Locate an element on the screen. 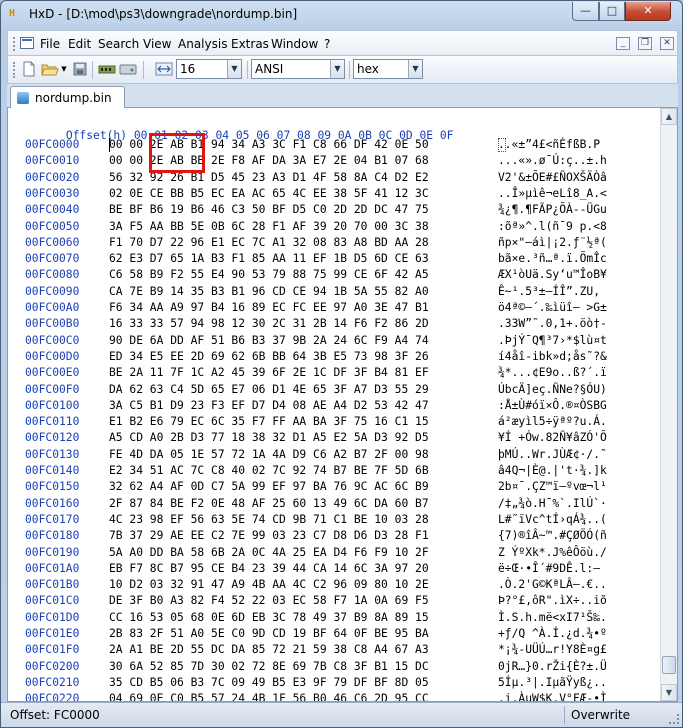 The width and height of the screenshot is (683, 728). row-ascii-text: bã×e.³ñ…ª.ï.ÕmÎc is located at coordinates (552, 258).